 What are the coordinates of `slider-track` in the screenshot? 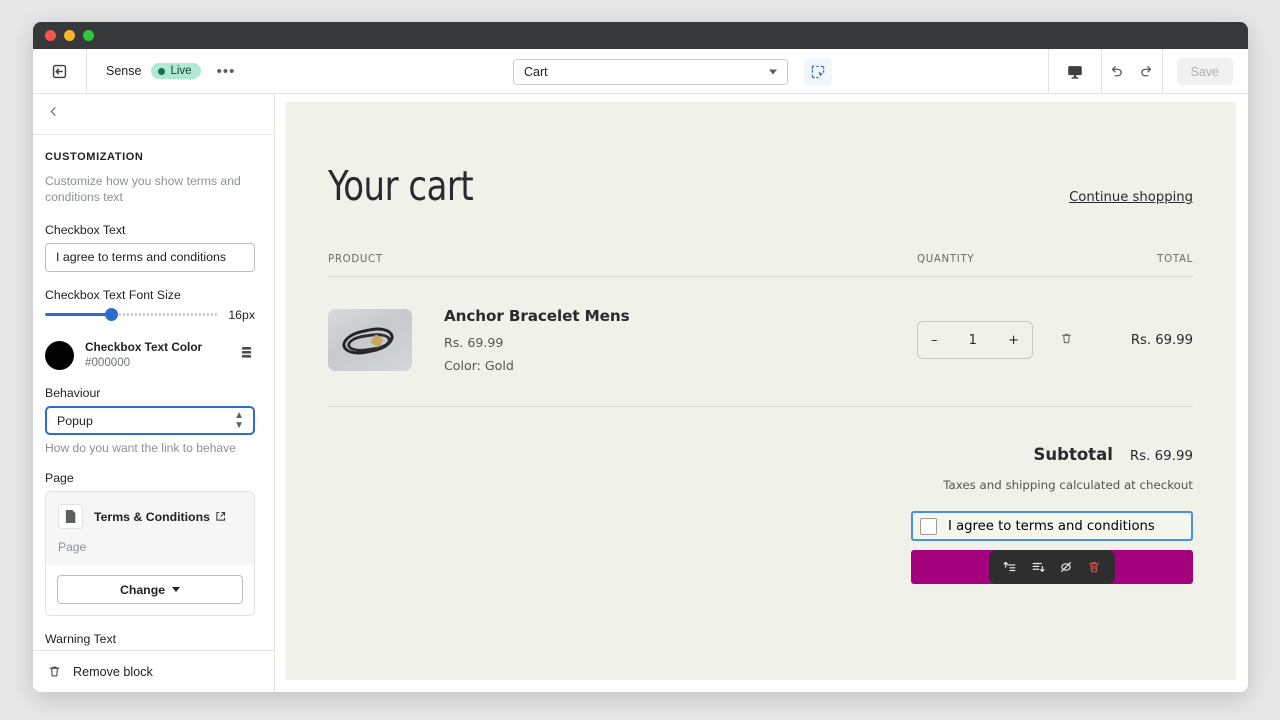 It's located at (167, 315).